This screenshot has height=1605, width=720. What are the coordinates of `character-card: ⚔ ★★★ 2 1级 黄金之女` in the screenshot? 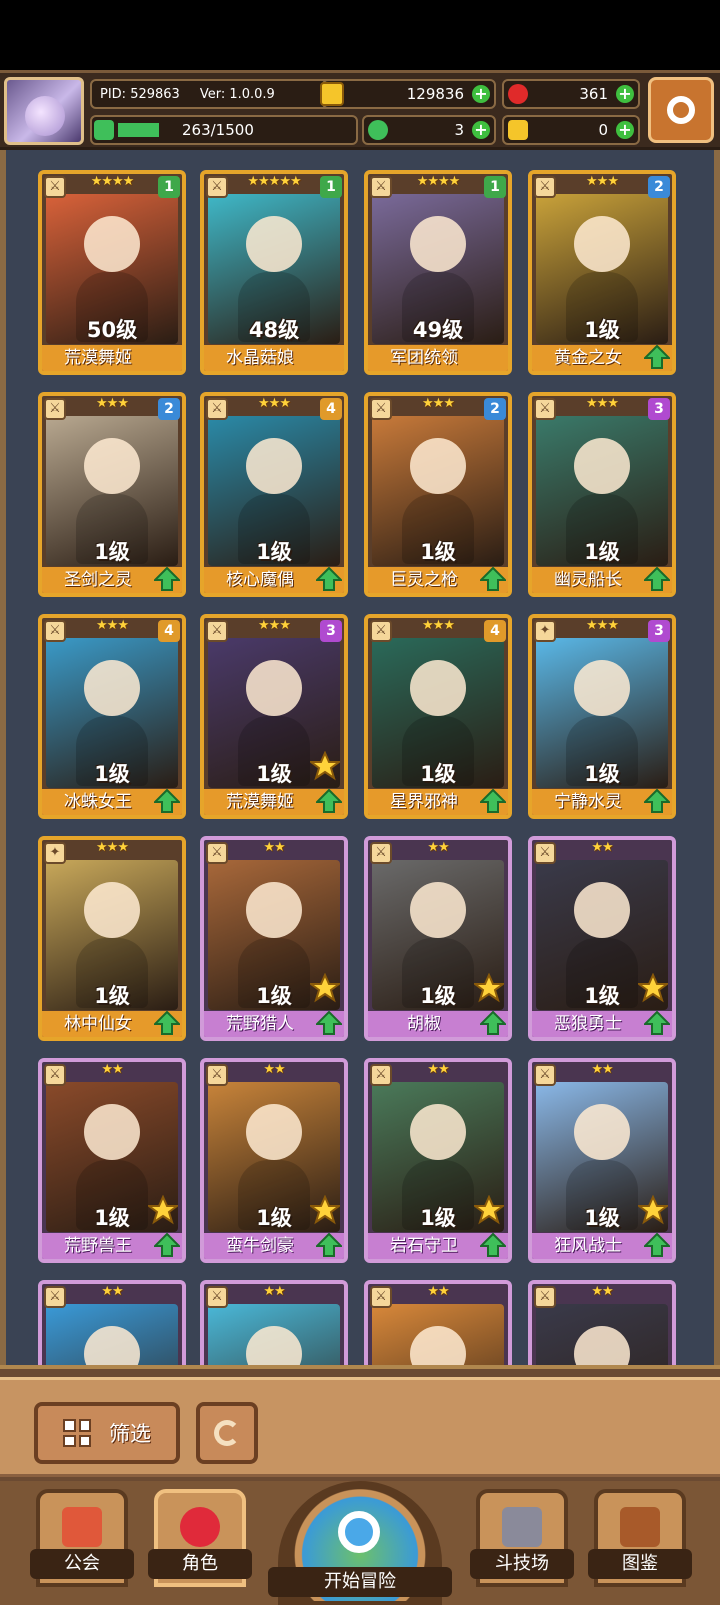 It's located at (602, 272).